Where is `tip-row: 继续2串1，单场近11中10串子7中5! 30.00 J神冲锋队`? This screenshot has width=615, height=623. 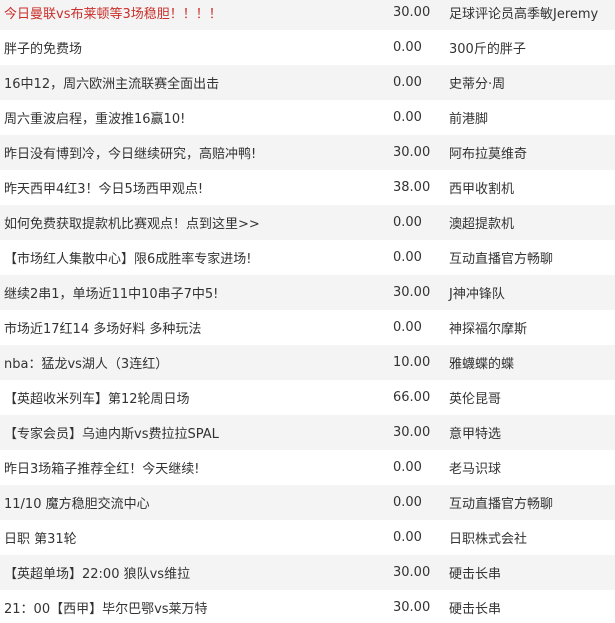
tip-row: 继续2串1，单场近11中10串子7中5! 30.00 J神冲锋队 is located at coordinates (307, 292).